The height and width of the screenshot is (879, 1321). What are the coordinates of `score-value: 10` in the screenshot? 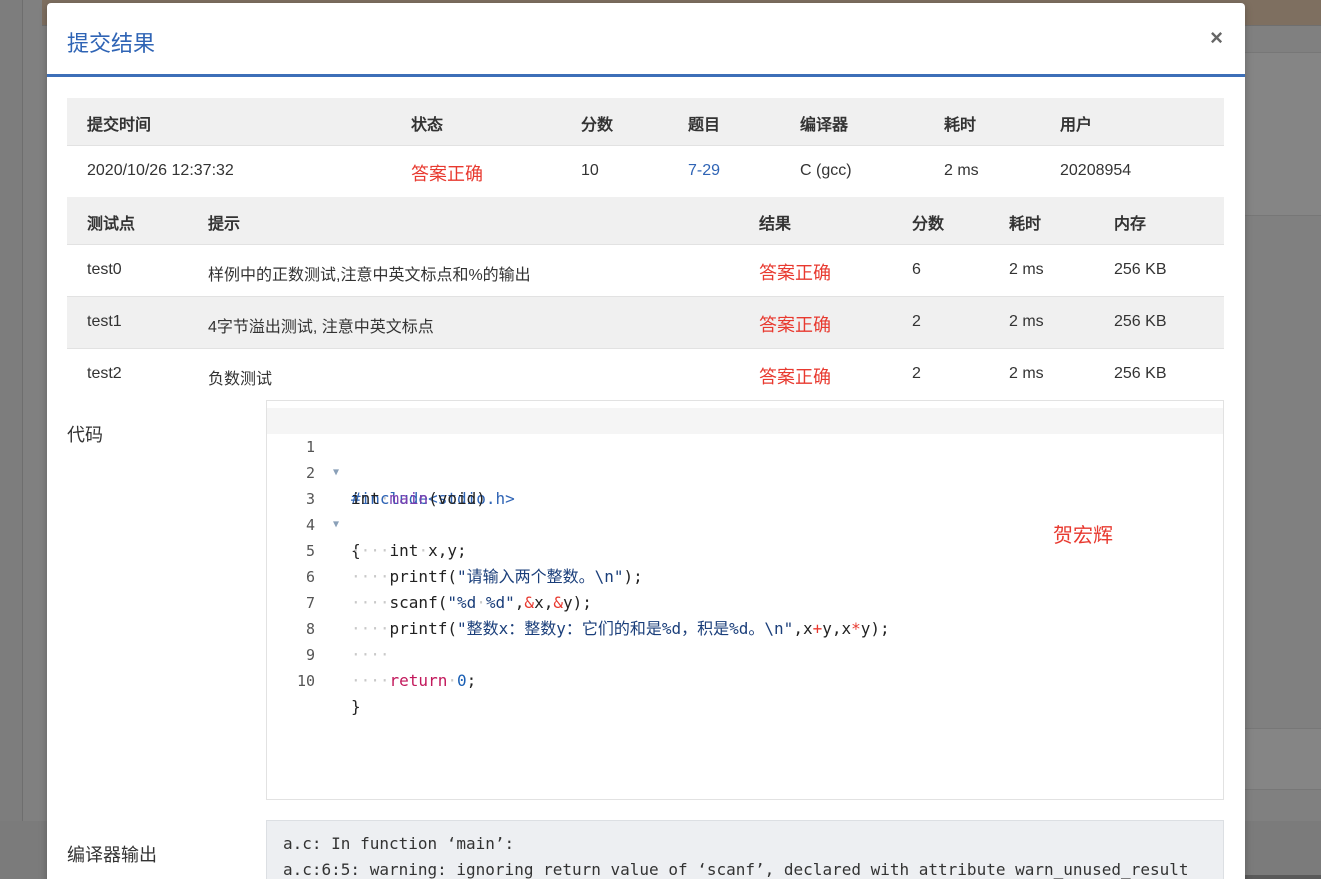 It's located at (590, 170).